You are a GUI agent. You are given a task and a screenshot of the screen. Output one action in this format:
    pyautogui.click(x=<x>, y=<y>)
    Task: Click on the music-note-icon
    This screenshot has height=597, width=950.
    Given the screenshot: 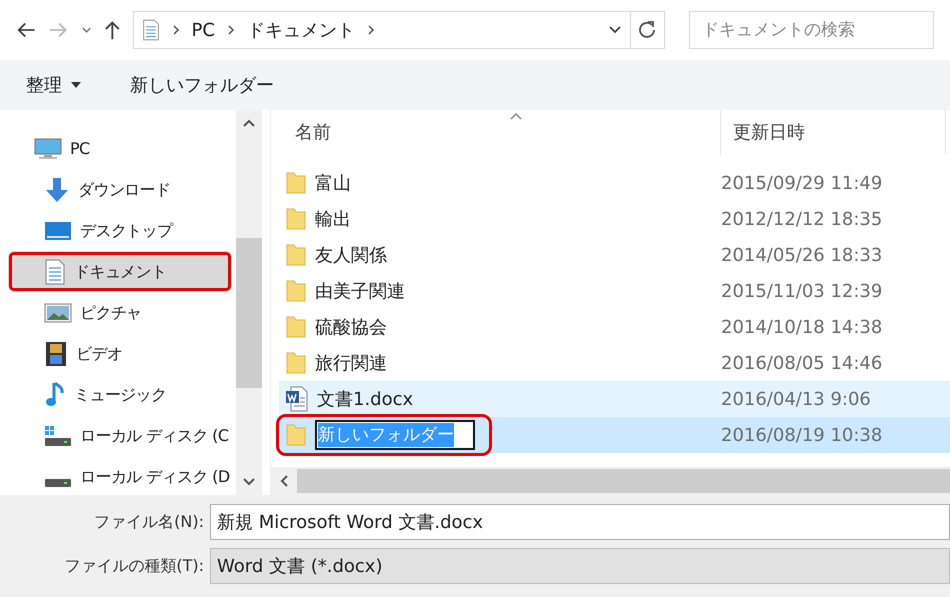 What is the action you would take?
    pyautogui.click(x=55, y=394)
    